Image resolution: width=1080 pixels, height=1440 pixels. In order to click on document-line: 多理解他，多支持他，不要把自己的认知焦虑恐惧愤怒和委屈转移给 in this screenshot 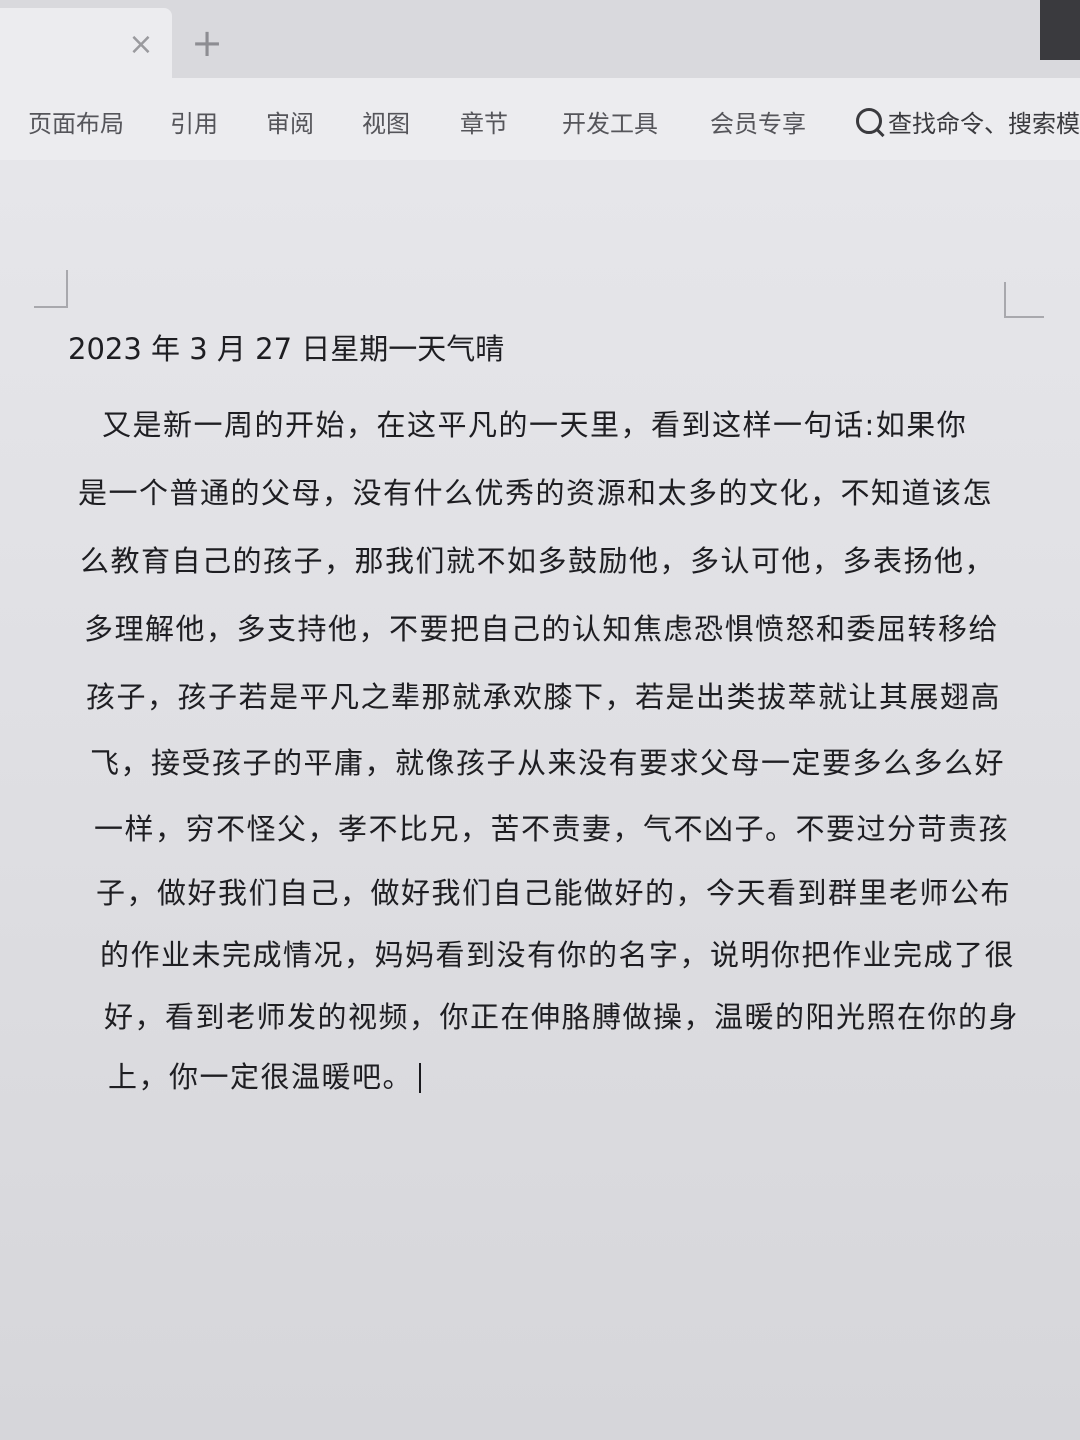, I will do `click(541, 627)`.